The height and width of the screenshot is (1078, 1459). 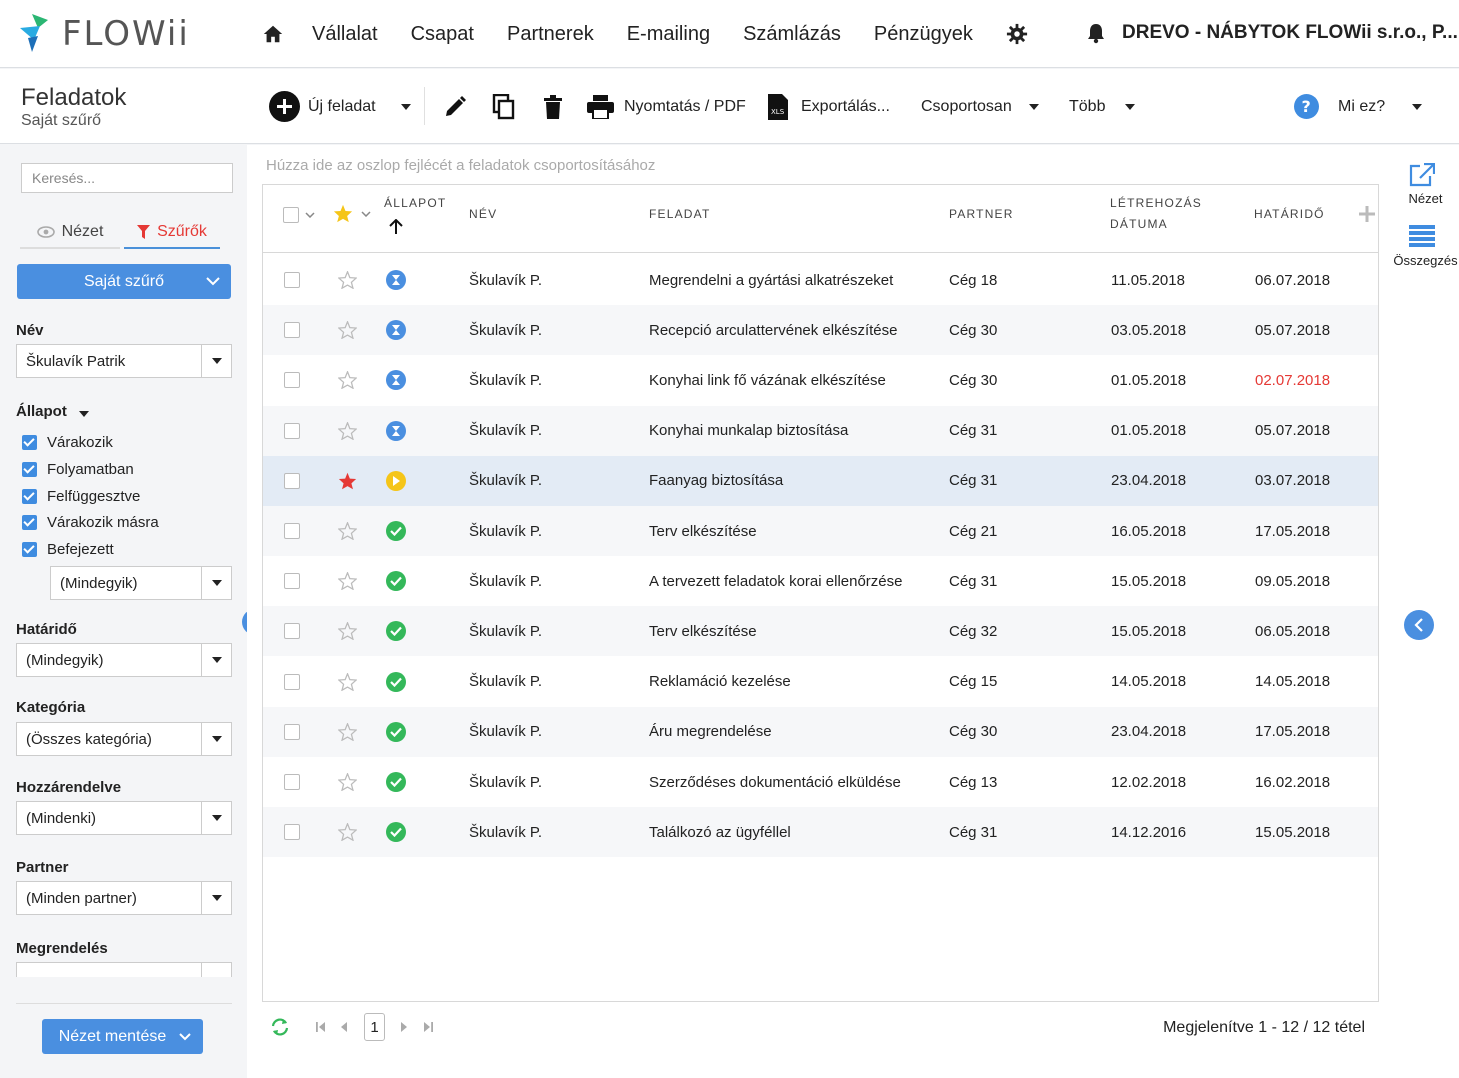 What do you see at coordinates (280, 1027) in the screenshot?
I see `refresh-icon` at bounding box center [280, 1027].